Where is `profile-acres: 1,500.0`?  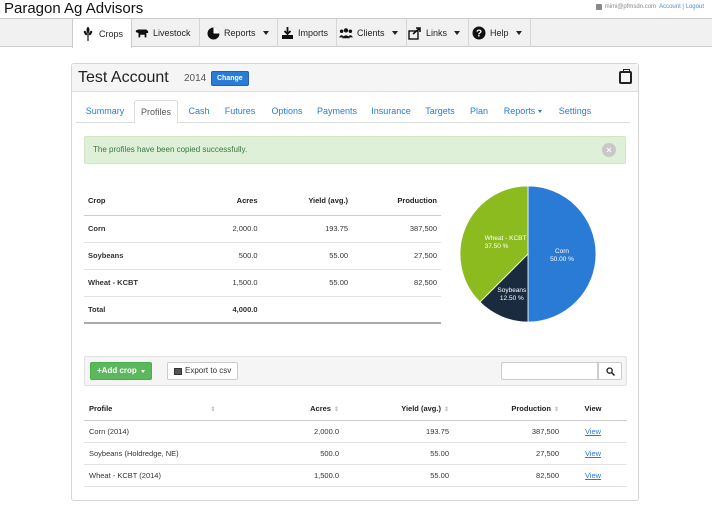 profile-acres: 1,500.0 is located at coordinates (301, 475).